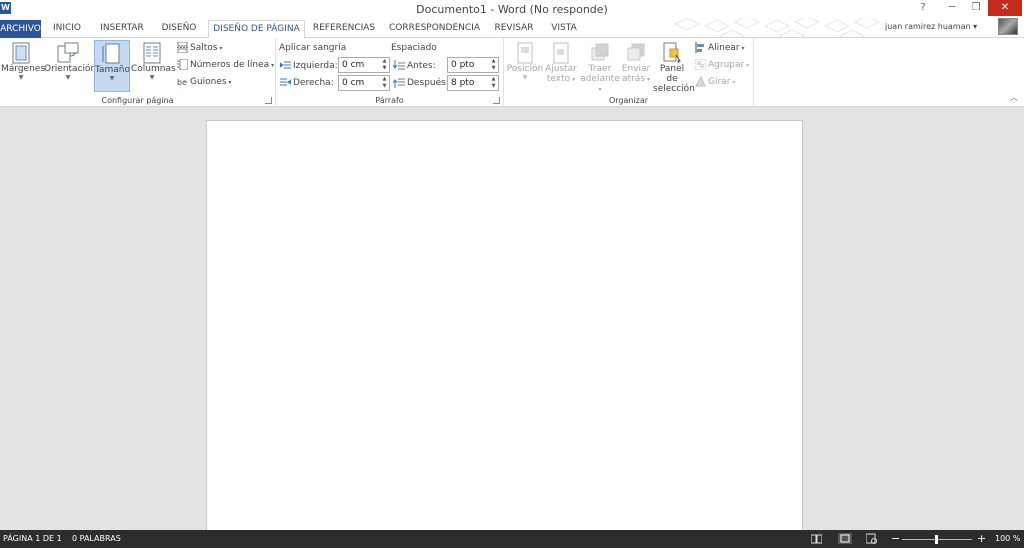  Describe the element at coordinates (699, 47) in the screenshot. I see `align-icon` at that location.